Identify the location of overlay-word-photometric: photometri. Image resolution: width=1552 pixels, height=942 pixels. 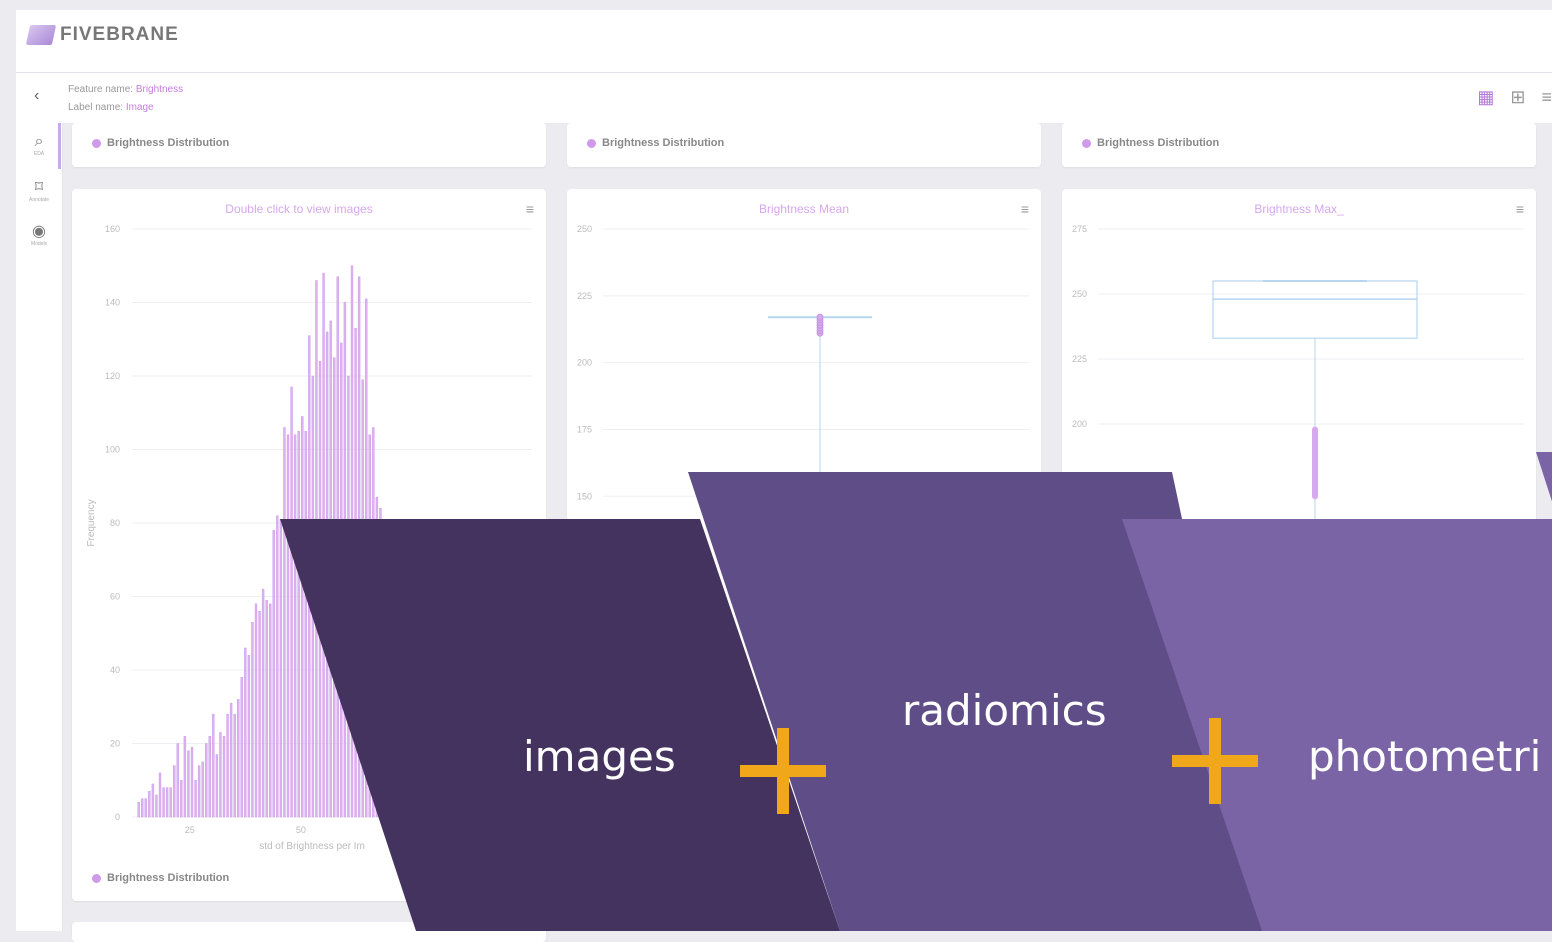
(1425, 756).